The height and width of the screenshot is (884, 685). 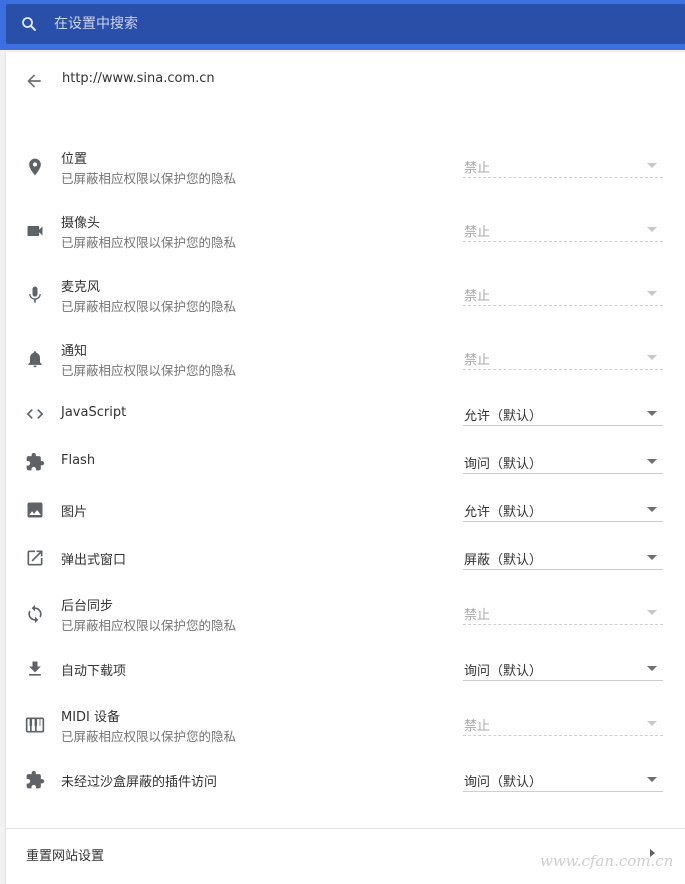 I want to click on piano-icon, so click(x=35, y=725).